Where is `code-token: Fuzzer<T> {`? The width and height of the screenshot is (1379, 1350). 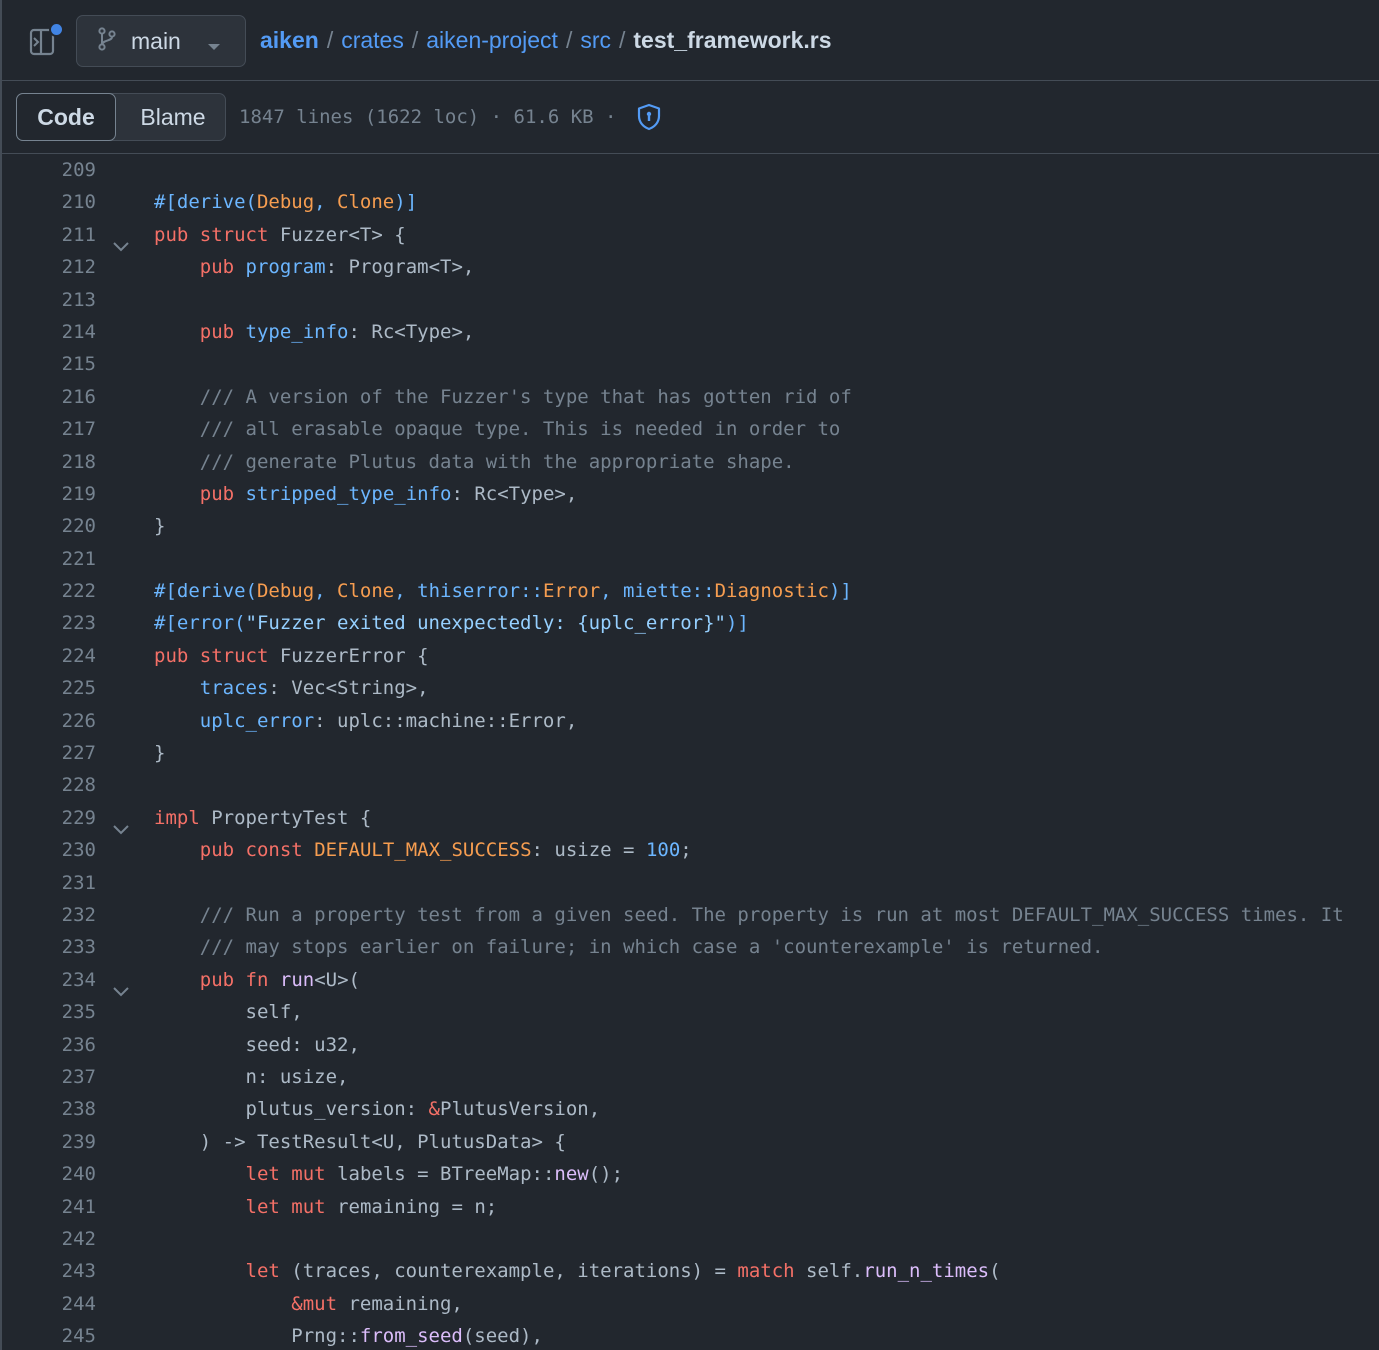 code-token: Fuzzer<T> { is located at coordinates (337, 234).